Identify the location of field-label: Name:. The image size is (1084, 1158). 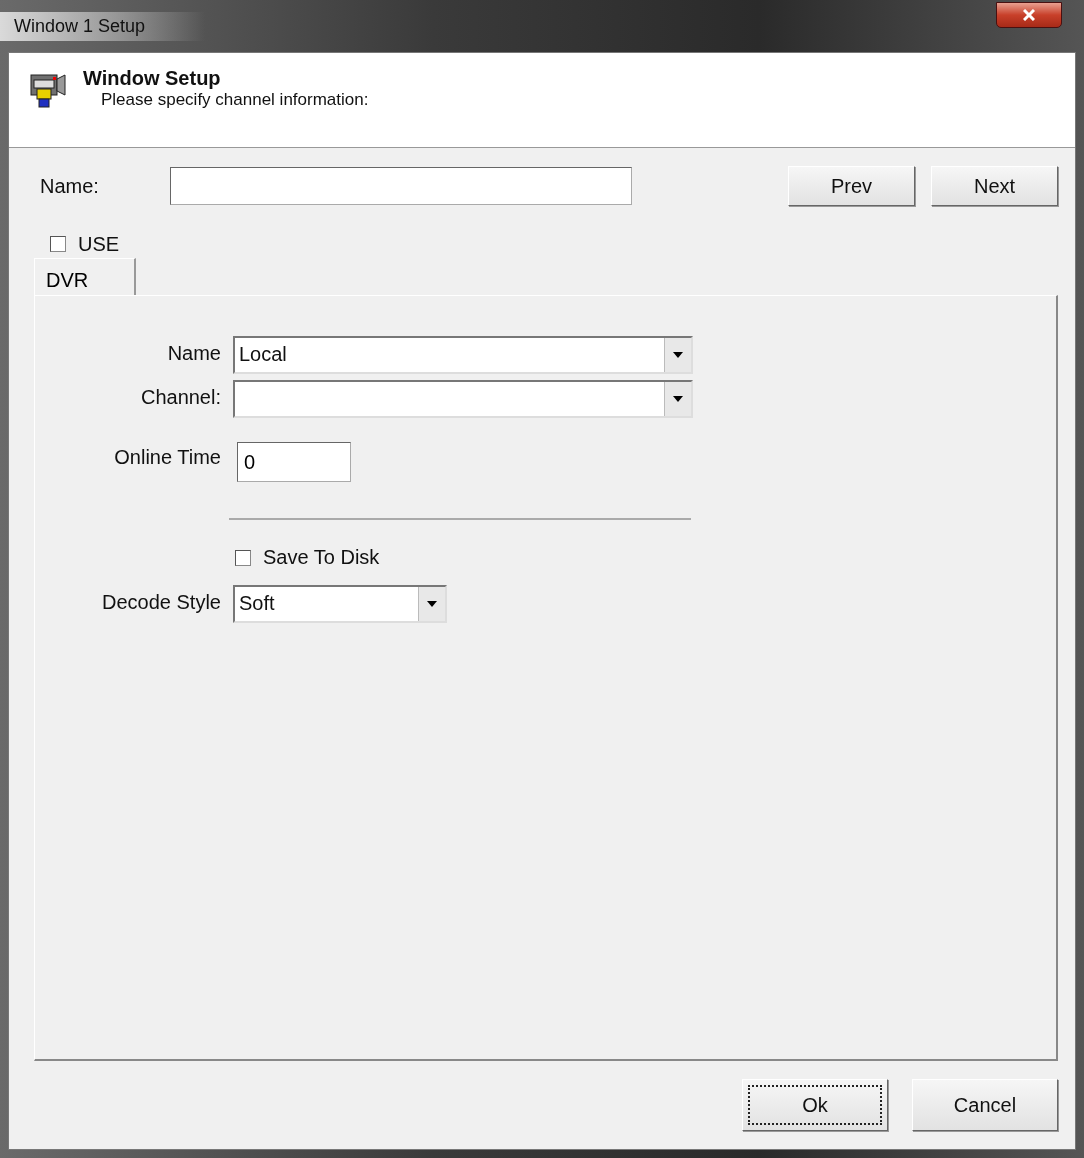
(70, 186).